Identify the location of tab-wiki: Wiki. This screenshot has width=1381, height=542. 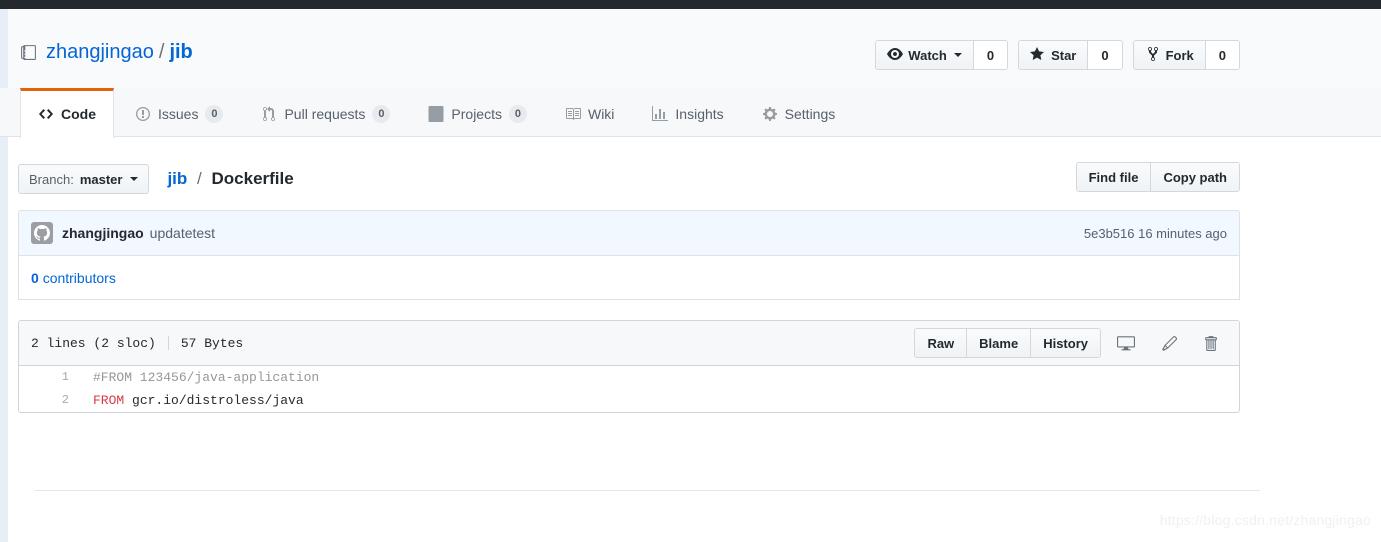
(589, 112).